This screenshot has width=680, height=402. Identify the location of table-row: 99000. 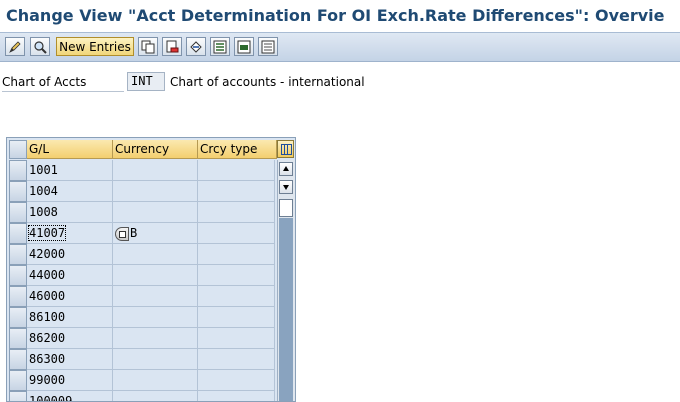
(142, 380).